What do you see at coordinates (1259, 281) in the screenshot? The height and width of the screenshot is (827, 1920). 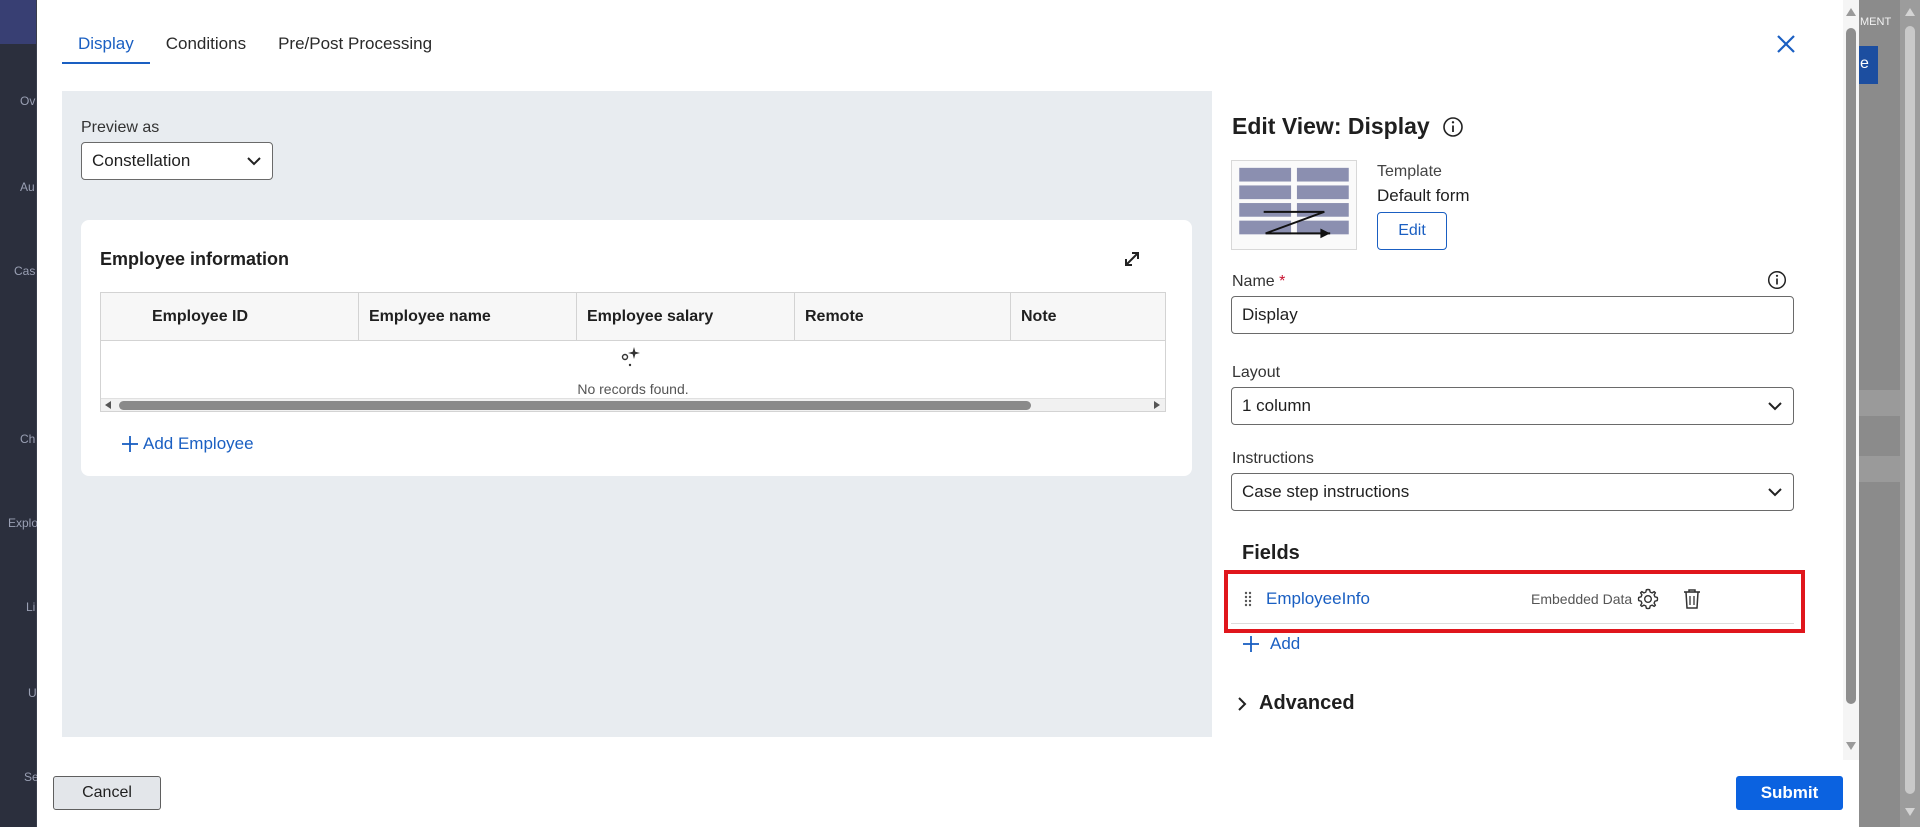 I see `name-label: Name *` at bounding box center [1259, 281].